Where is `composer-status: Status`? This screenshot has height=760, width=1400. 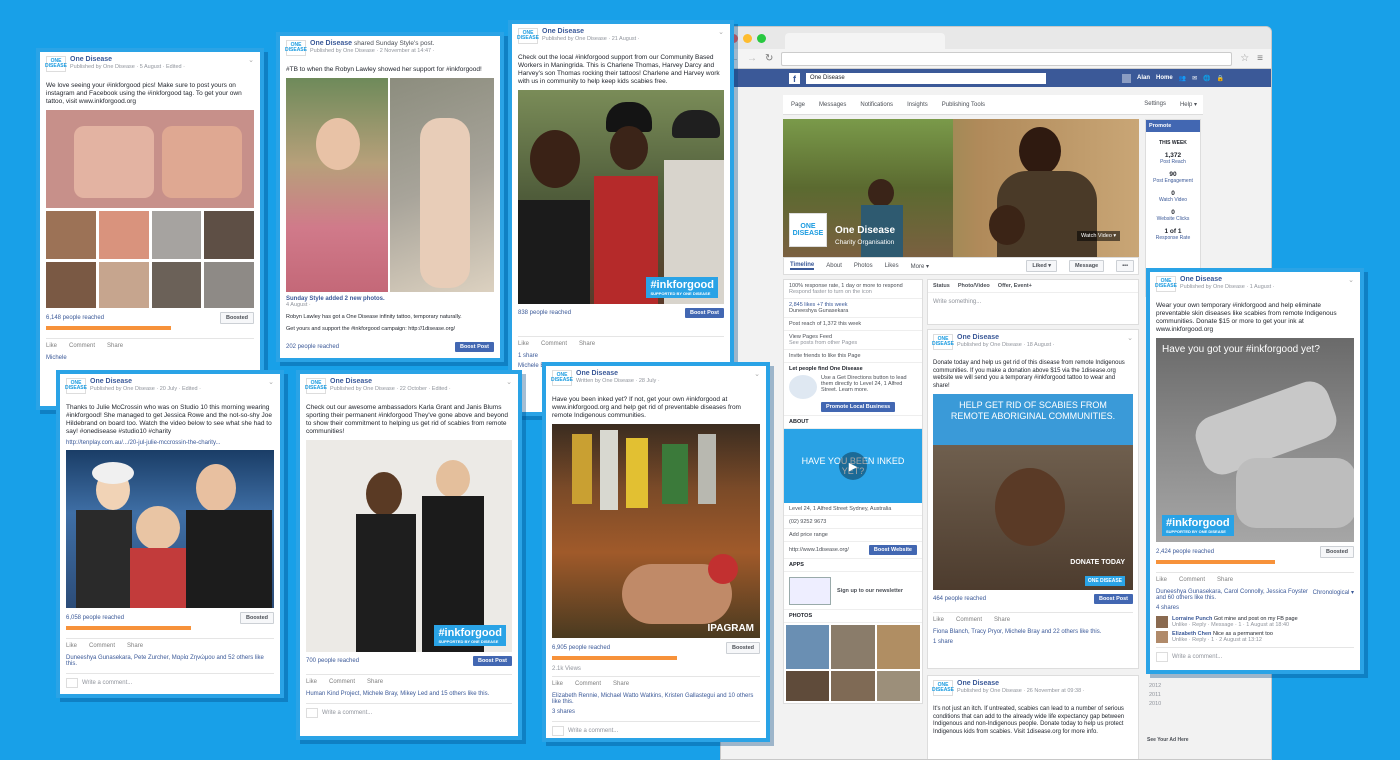 composer-status: Status is located at coordinates (941, 286).